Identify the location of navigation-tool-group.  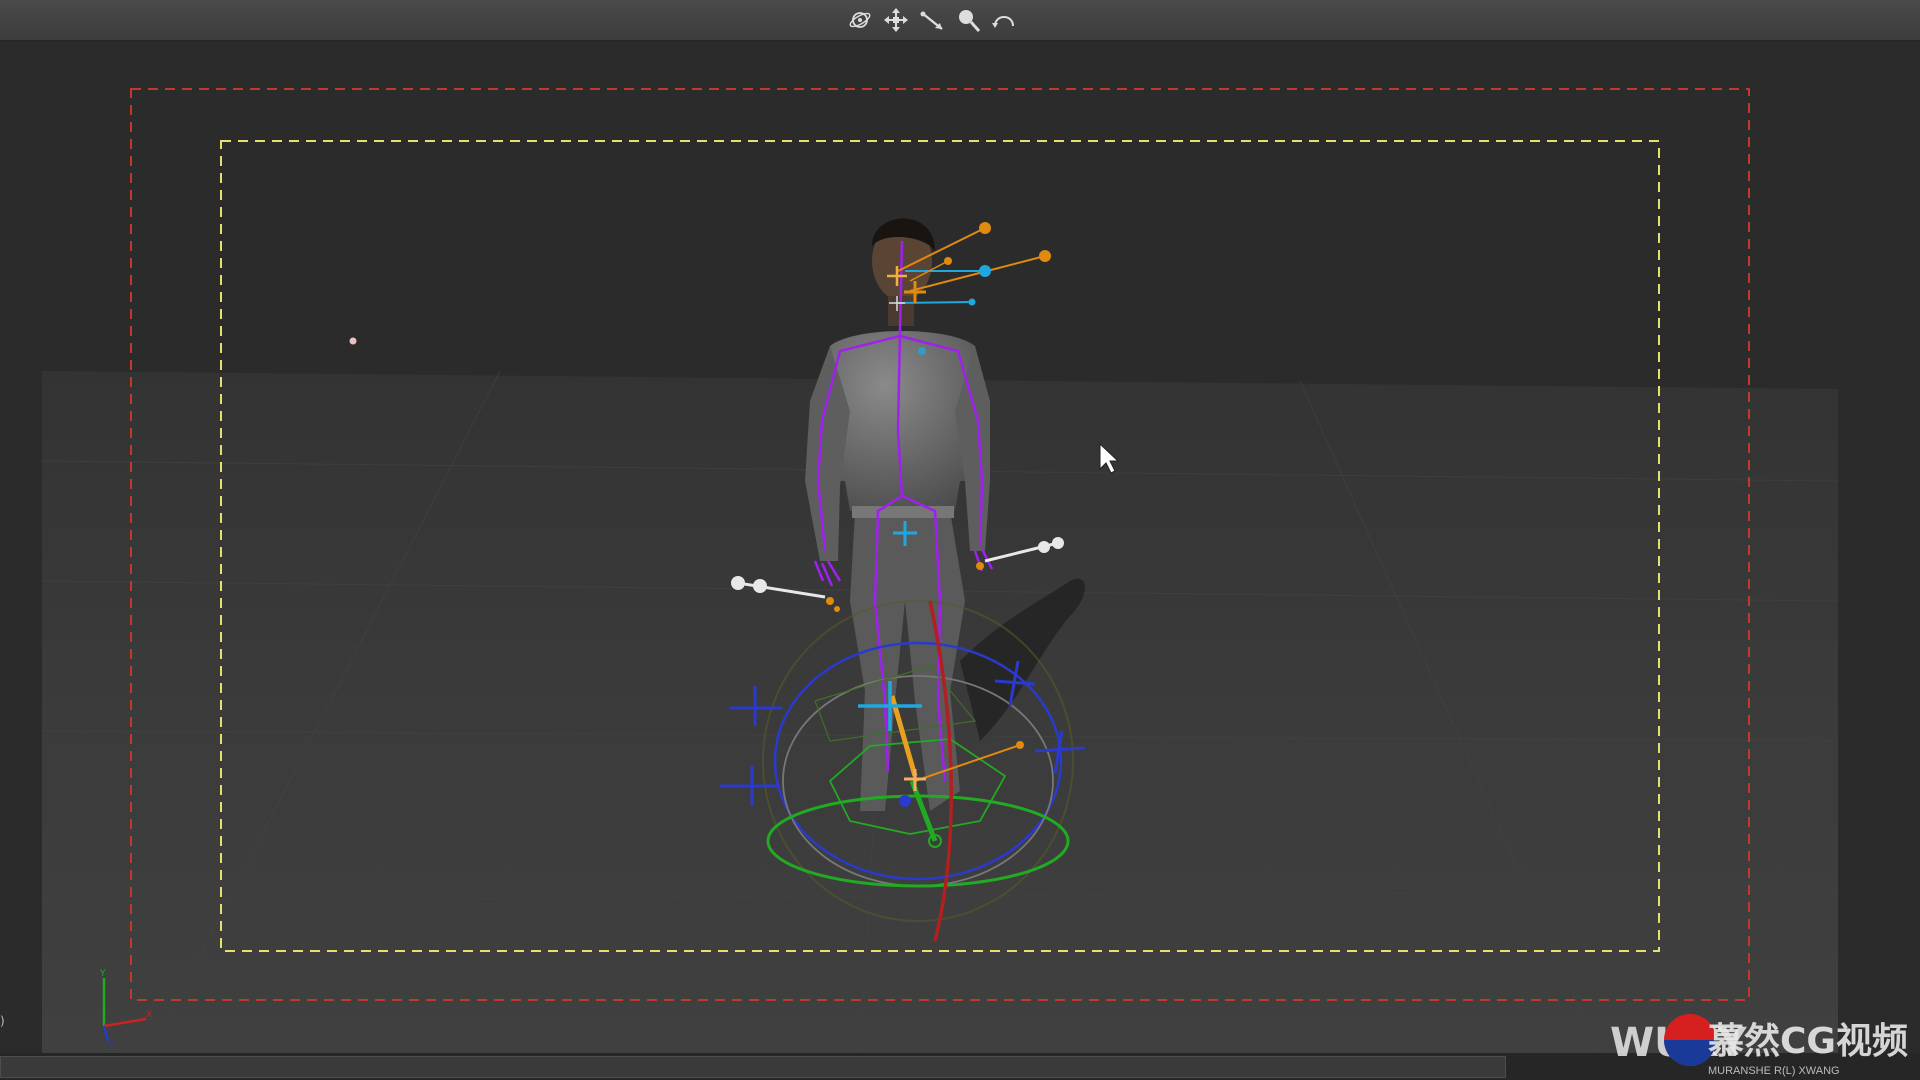
(932, 20).